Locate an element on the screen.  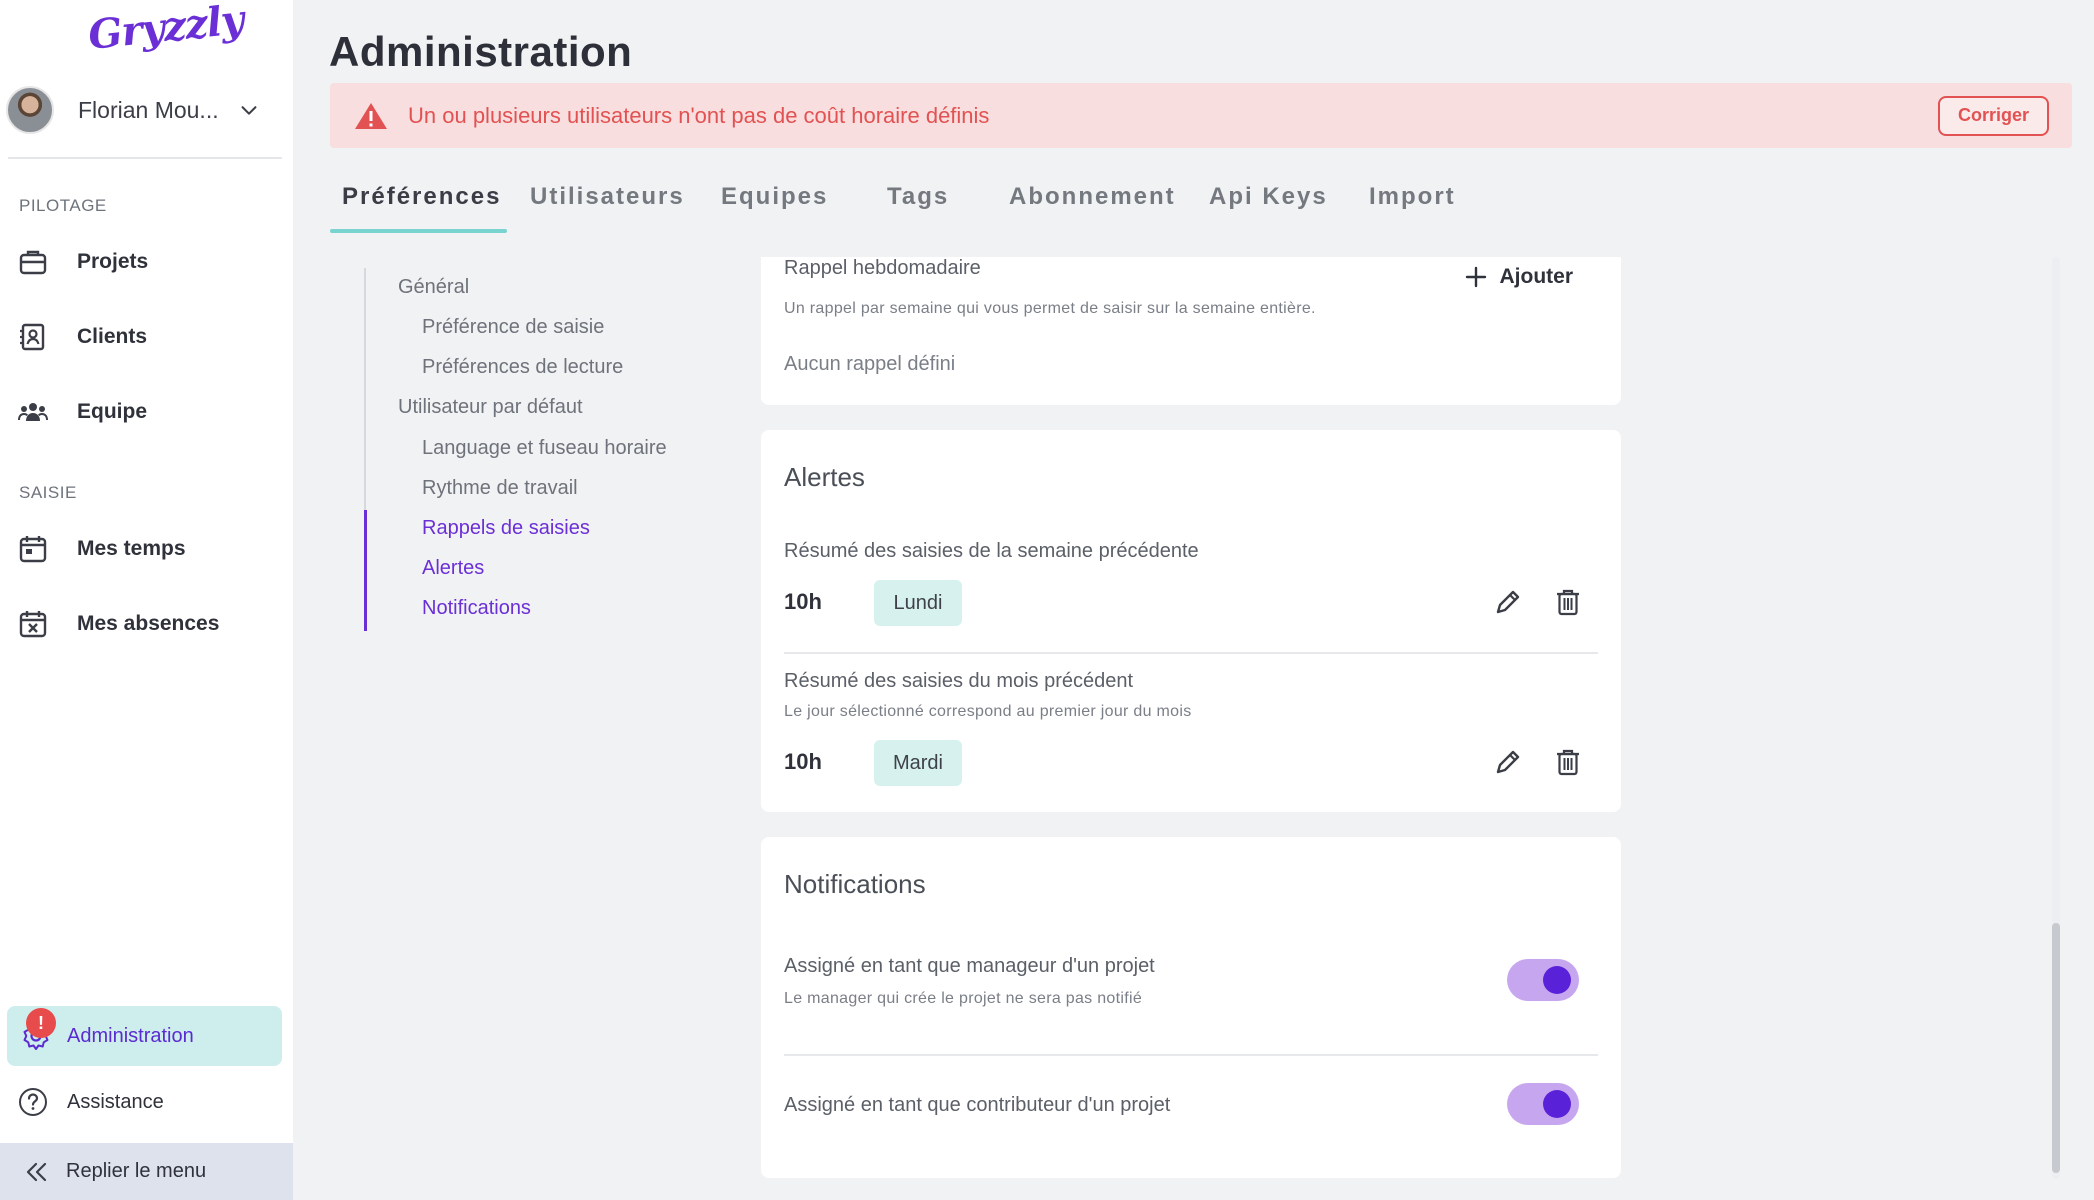
subnav-item-general: Général is located at coordinates (433, 287).